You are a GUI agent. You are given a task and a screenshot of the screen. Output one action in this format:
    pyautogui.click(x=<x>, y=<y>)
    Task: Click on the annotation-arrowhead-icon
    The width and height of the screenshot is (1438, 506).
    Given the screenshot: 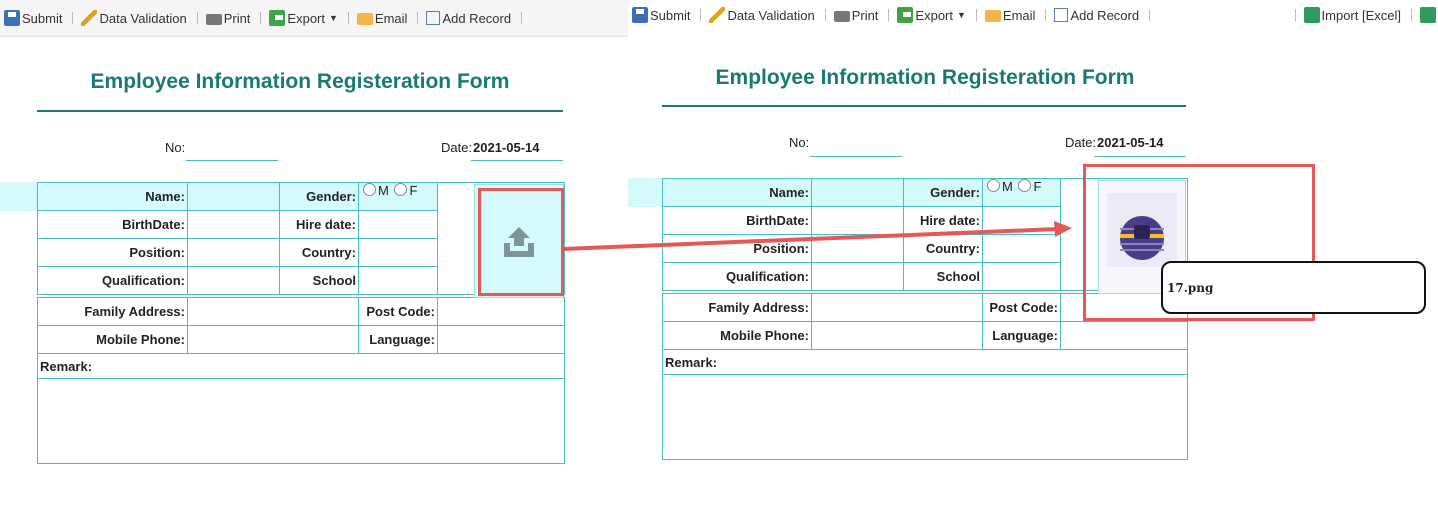 What is the action you would take?
    pyautogui.click(x=1063, y=229)
    